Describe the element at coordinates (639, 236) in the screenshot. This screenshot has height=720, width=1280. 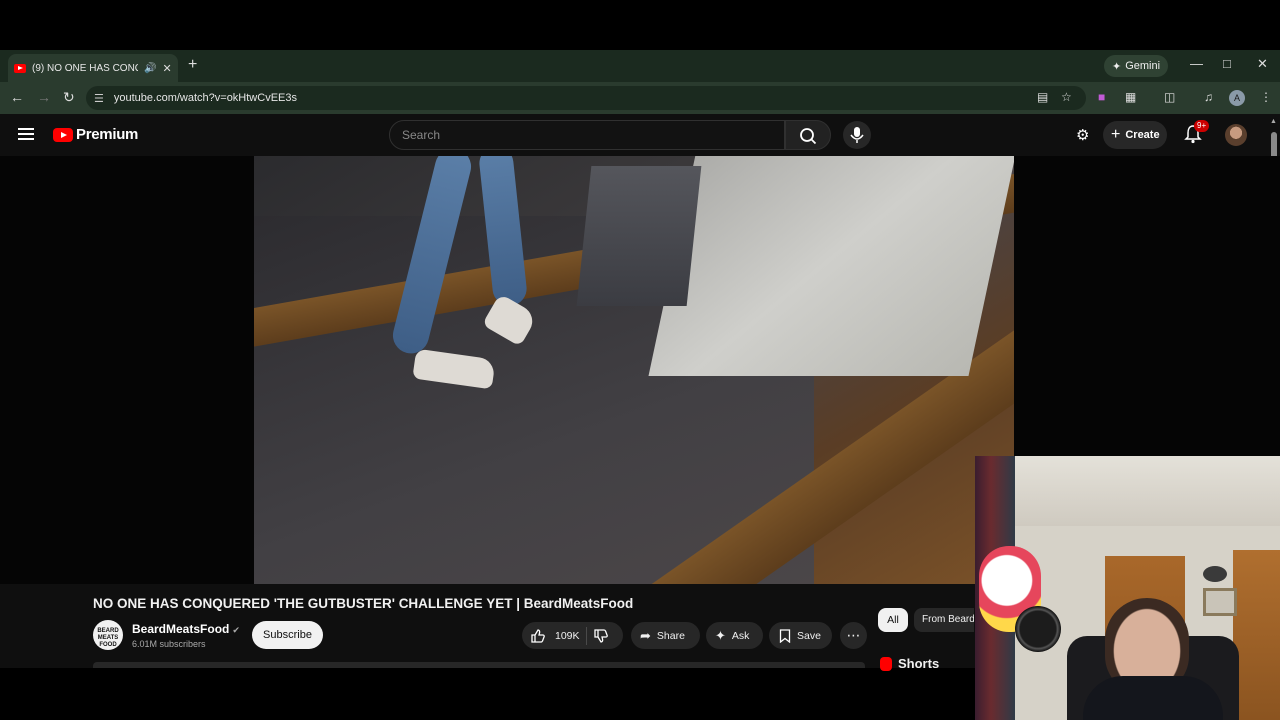
I see `video-bin` at that location.